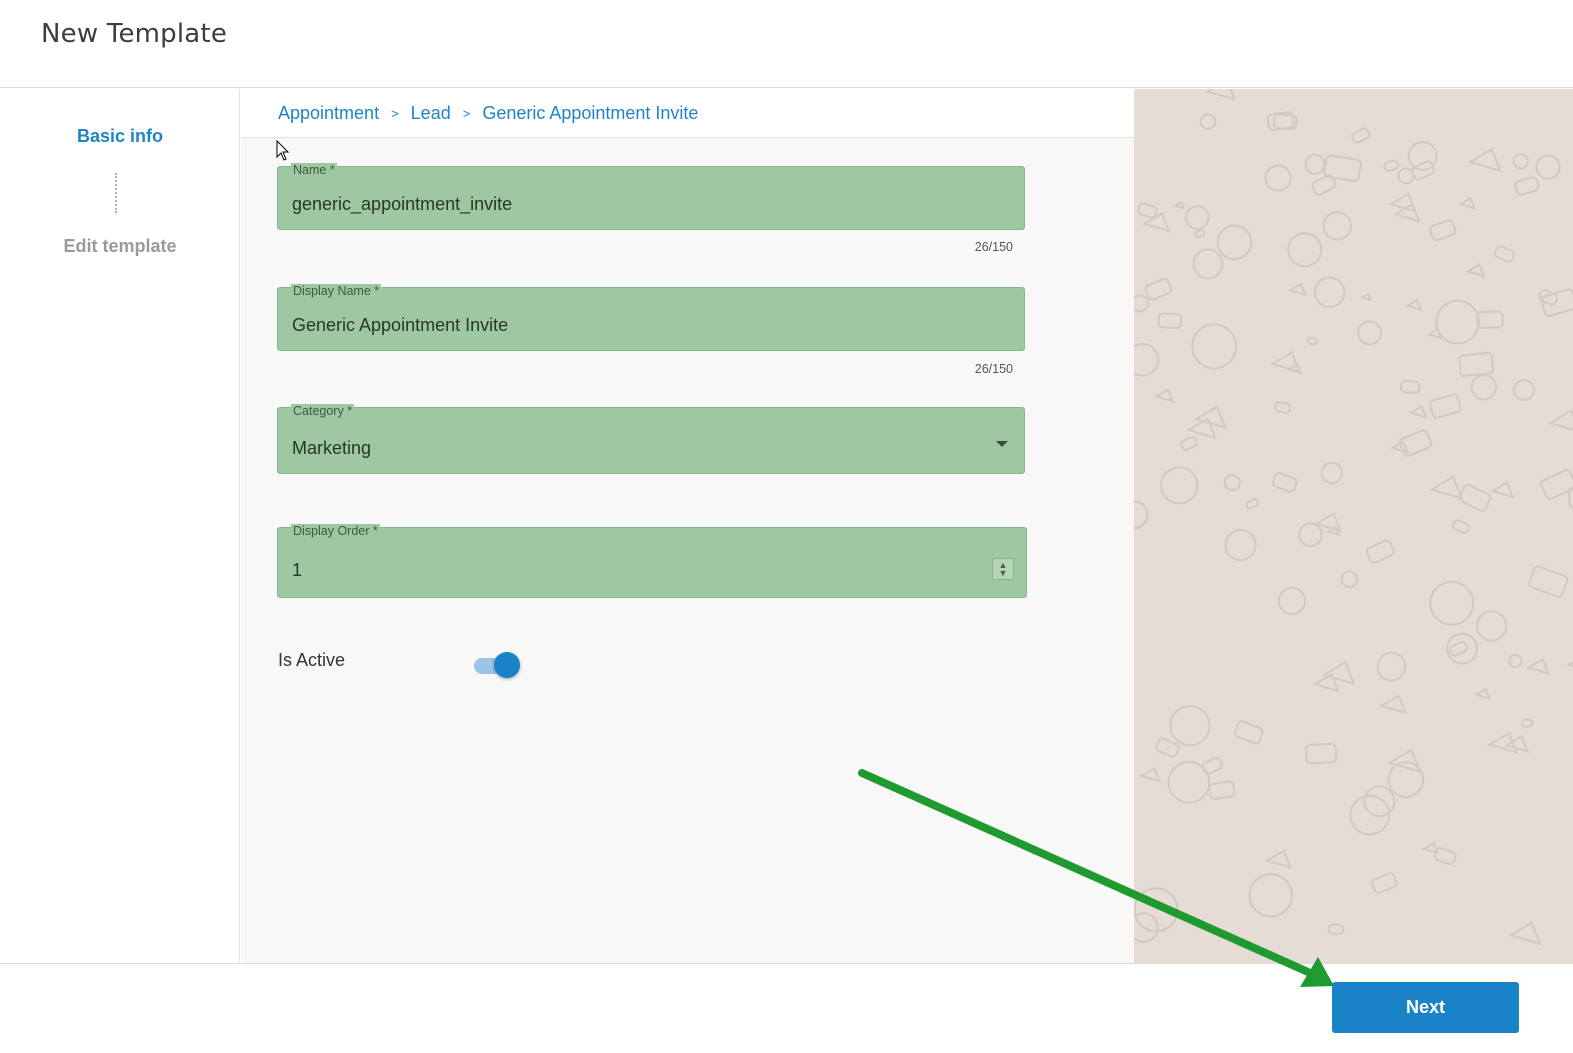  What do you see at coordinates (590, 113) in the screenshot?
I see `breadcrumb-current: Generic Appointment Invite` at bounding box center [590, 113].